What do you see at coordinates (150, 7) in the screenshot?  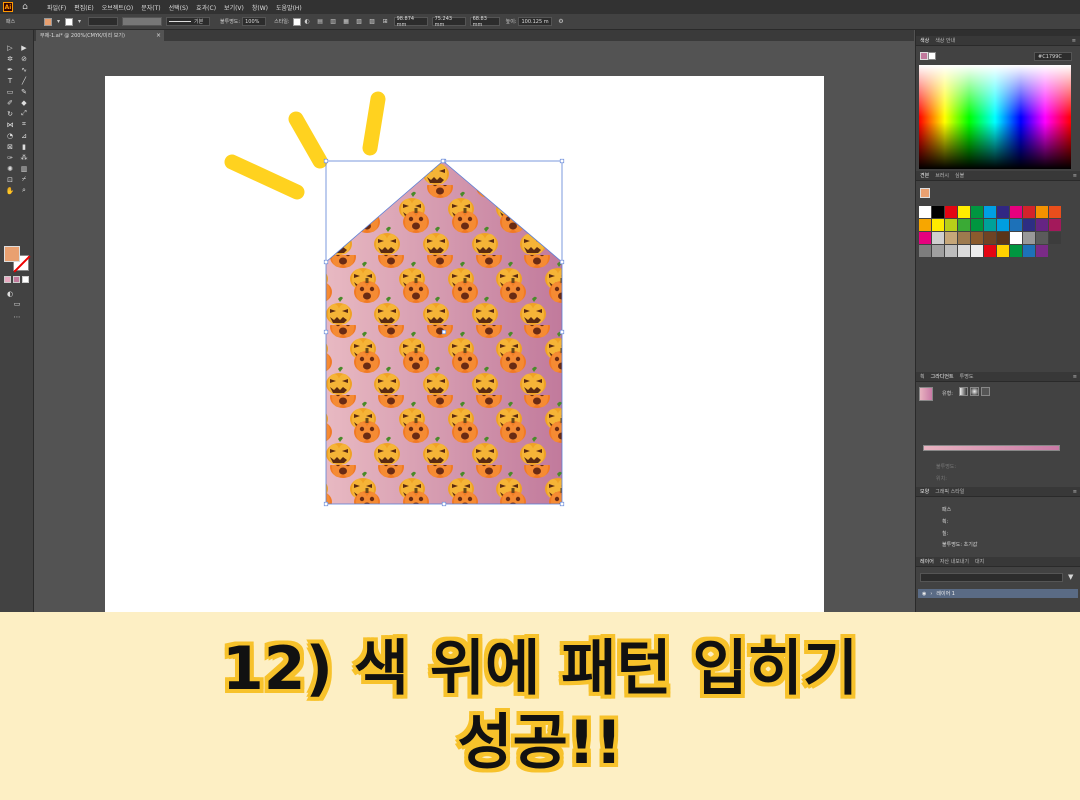 I see `menu-item: 문자(T)` at bounding box center [150, 7].